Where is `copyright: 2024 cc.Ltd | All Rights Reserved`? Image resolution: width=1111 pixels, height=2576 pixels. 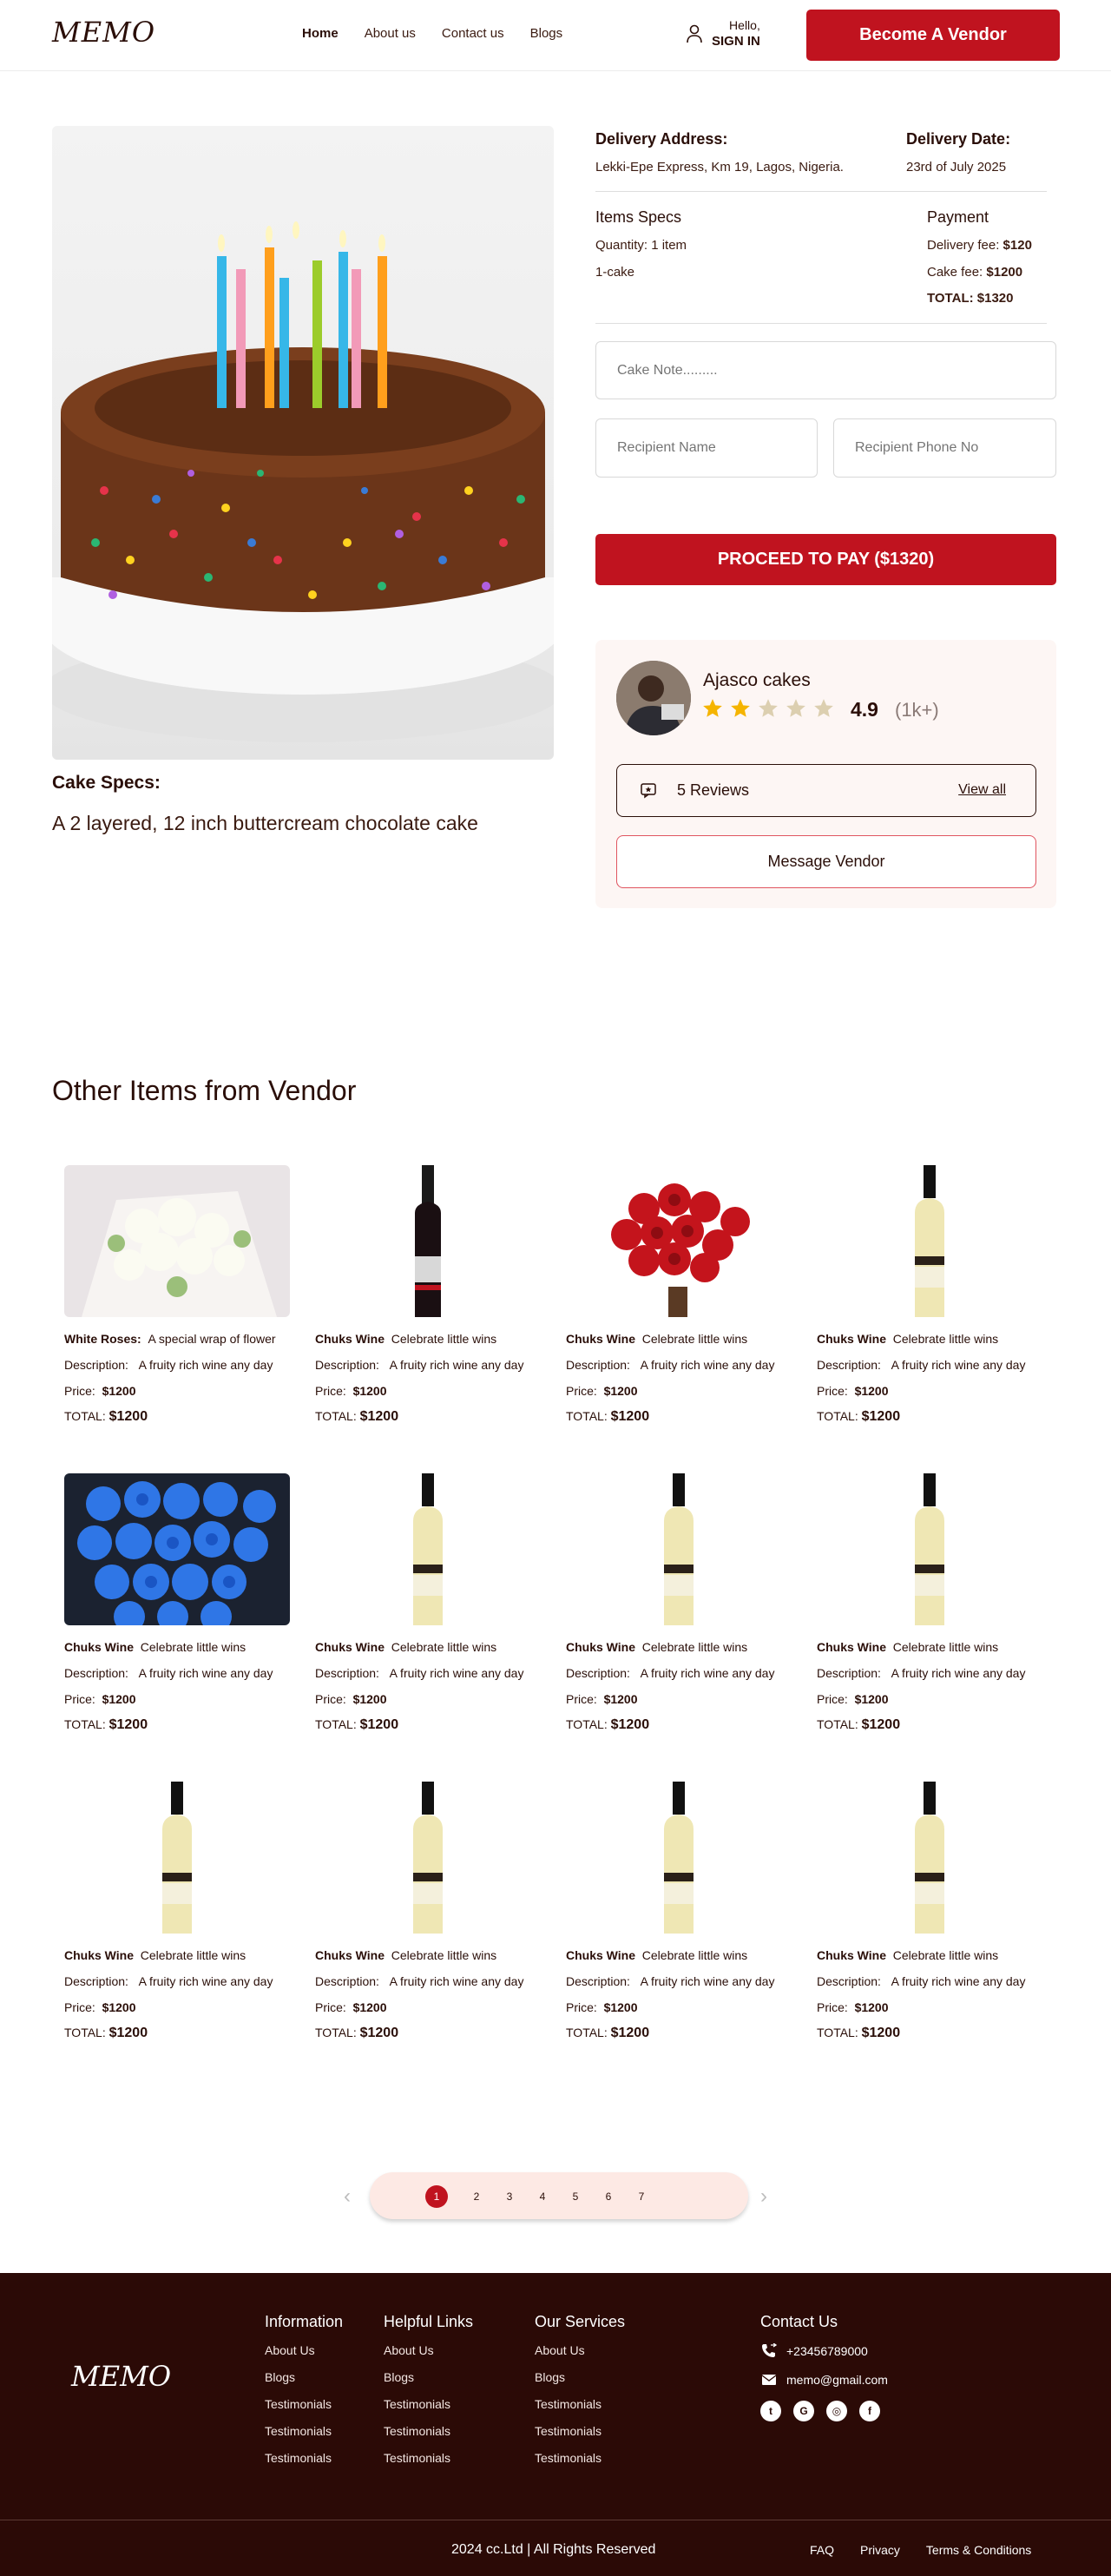 copyright: 2024 cc.Ltd | All Rights Reserved is located at coordinates (553, 2549).